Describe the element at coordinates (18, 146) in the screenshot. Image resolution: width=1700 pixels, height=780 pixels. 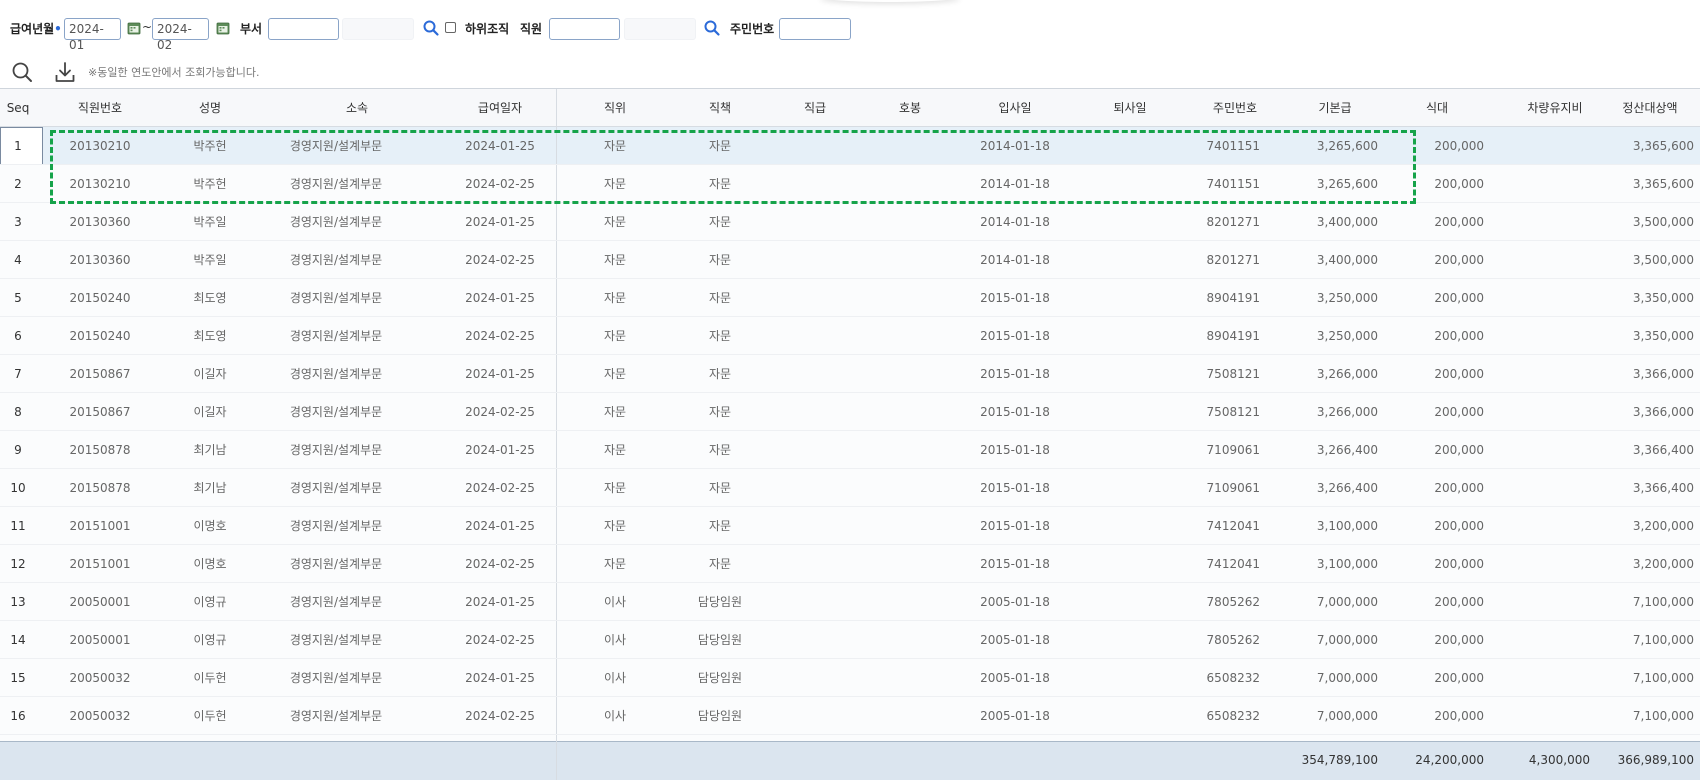
I see `cell-seq: 1` at that location.